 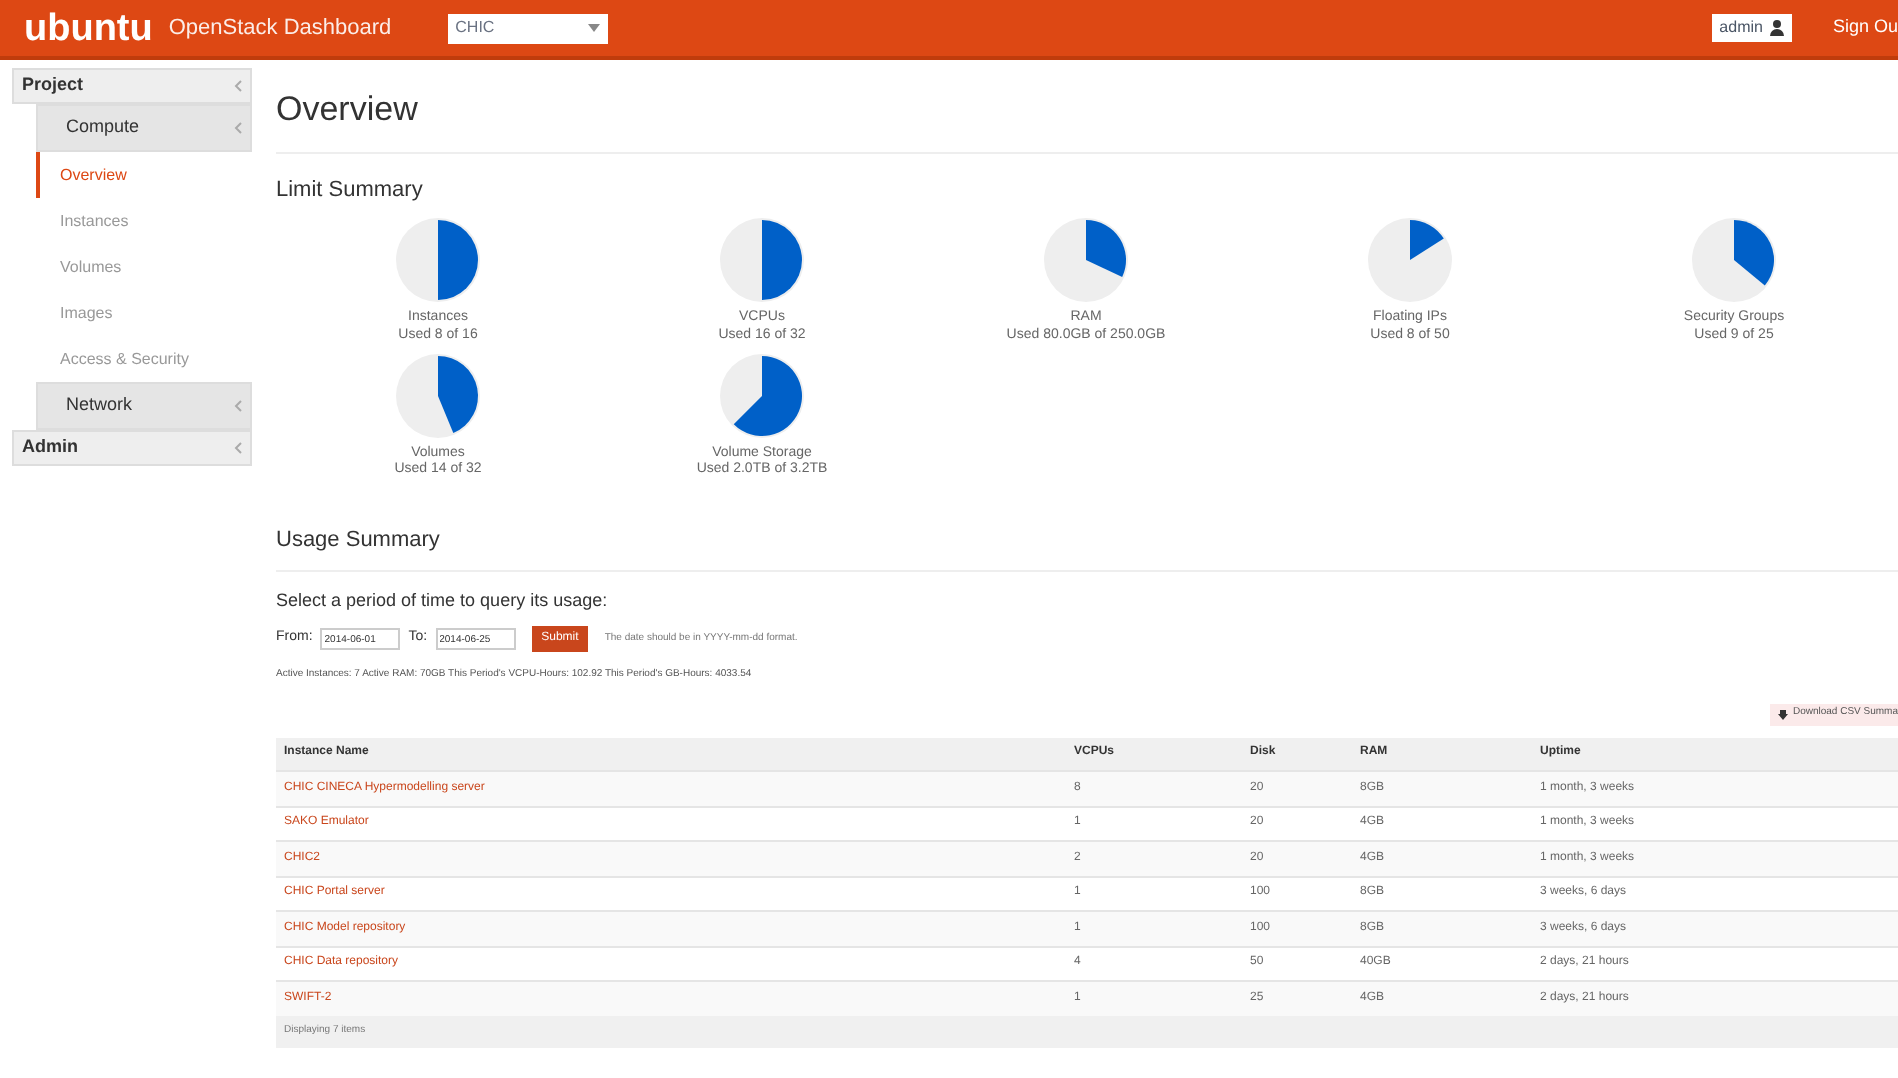 What do you see at coordinates (1777, 28) in the screenshot?
I see `user-icon` at bounding box center [1777, 28].